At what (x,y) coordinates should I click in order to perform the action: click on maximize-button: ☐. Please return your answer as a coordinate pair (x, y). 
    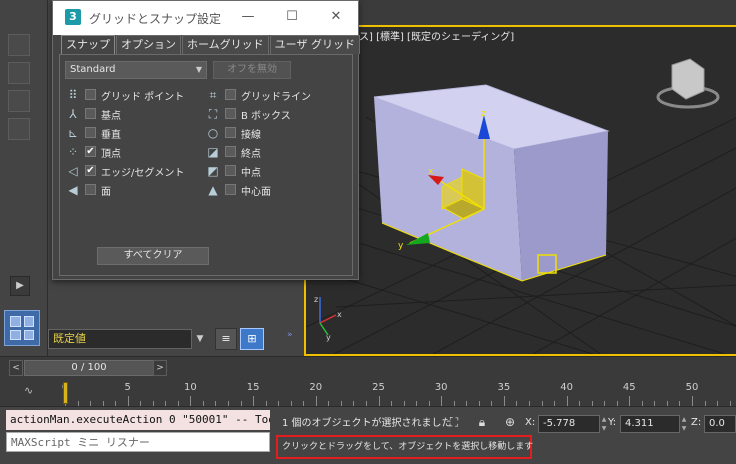
    Looking at the image, I should click on (292, 18).